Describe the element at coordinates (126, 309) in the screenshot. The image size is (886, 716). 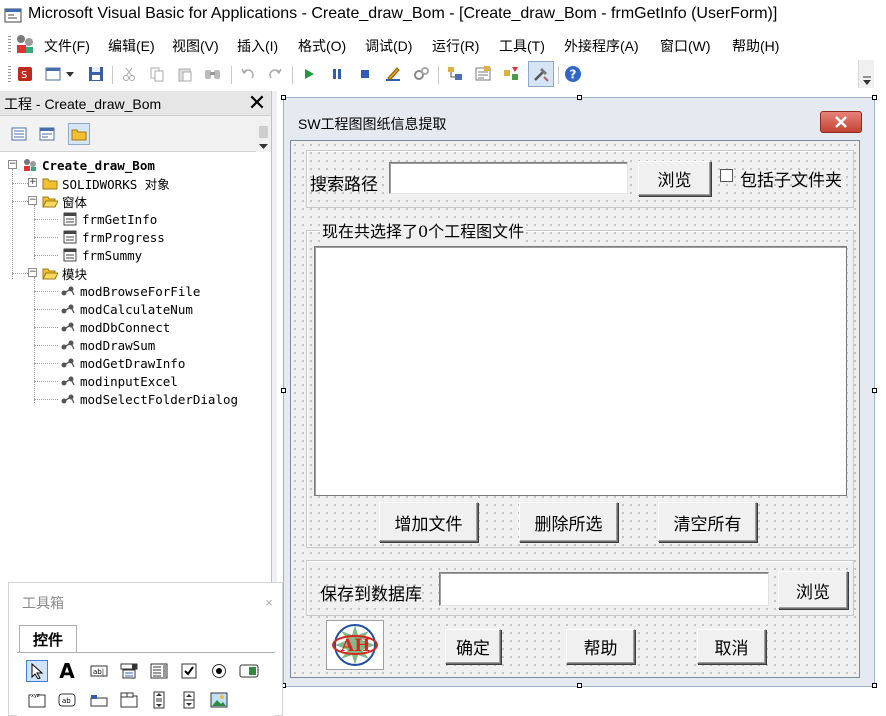
I see `tree-item-module: modCalculateNum` at that location.